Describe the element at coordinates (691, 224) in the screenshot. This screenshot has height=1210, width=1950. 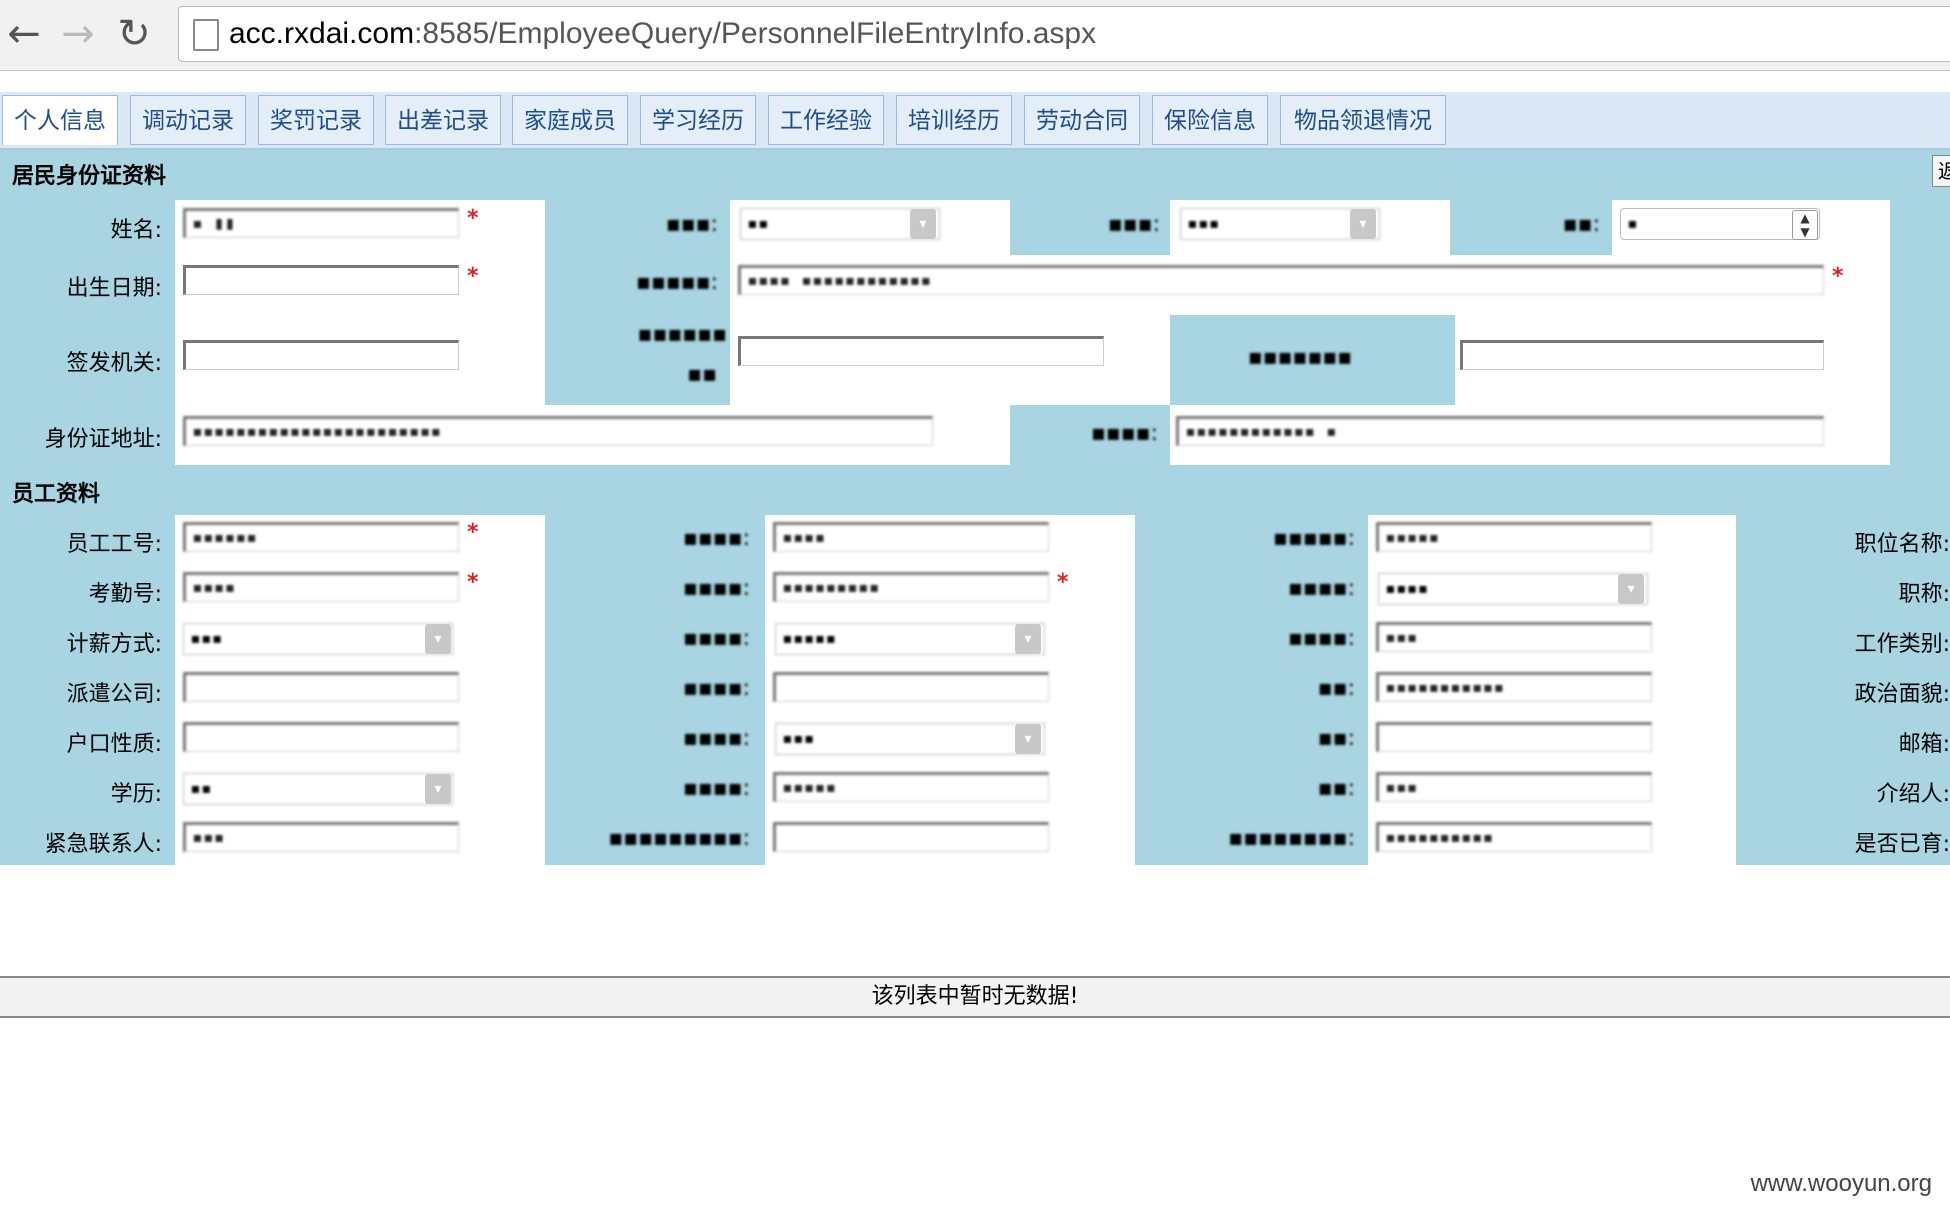
I see `gender-label: ▪▪▪:` at that location.